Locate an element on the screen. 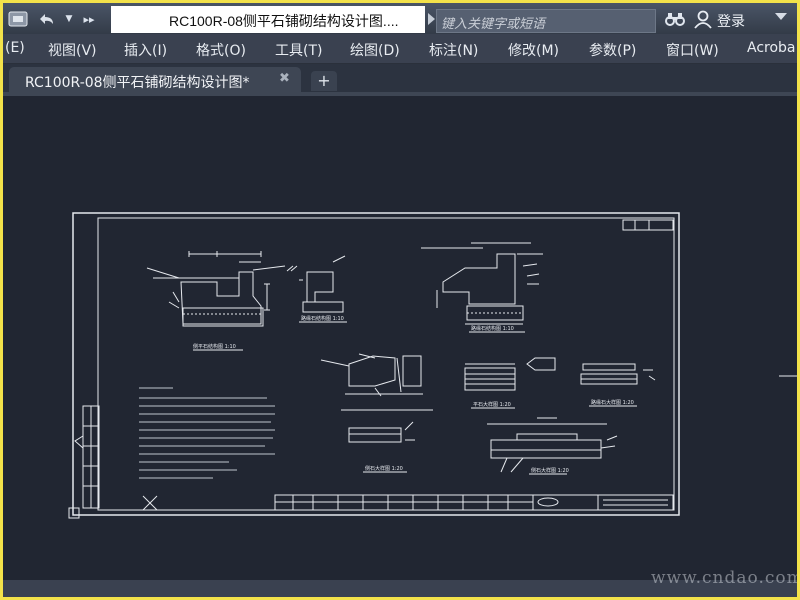  quick-access-toolbar: ▼ ▸▸ is located at coordinates (52, 19).